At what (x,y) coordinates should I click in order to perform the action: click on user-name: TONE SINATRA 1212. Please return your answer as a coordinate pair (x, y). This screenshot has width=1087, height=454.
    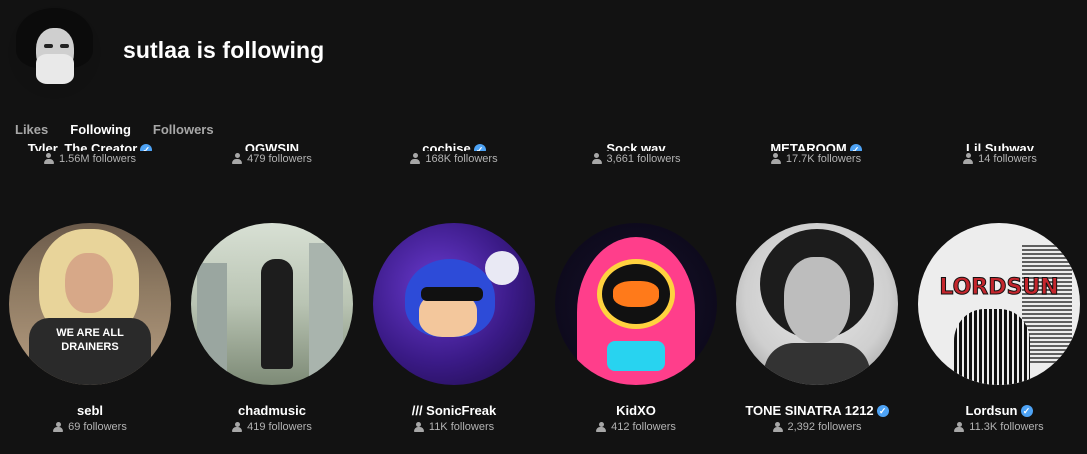
    Looking at the image, I should click on (809, 410).